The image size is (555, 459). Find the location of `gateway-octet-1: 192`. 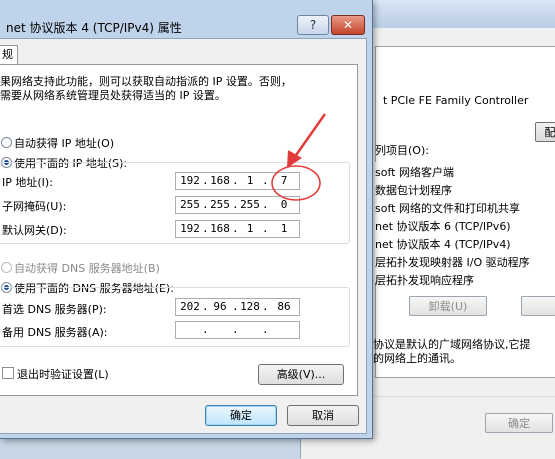

gateway-octet-1: 192 is located at coordinates (190, 228).